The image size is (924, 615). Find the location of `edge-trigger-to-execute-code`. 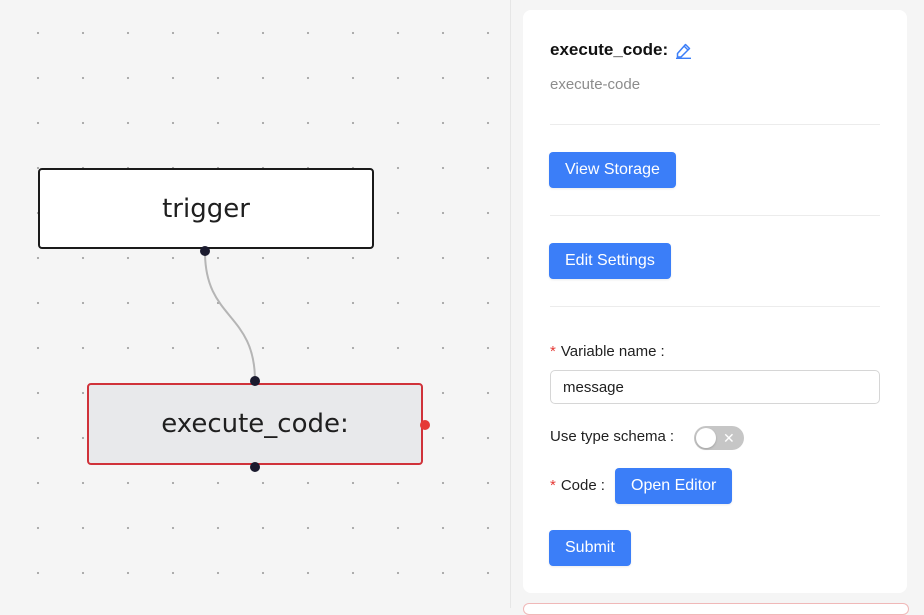

edge-trigger-to-execute-code is located at coordinates (230, 316).